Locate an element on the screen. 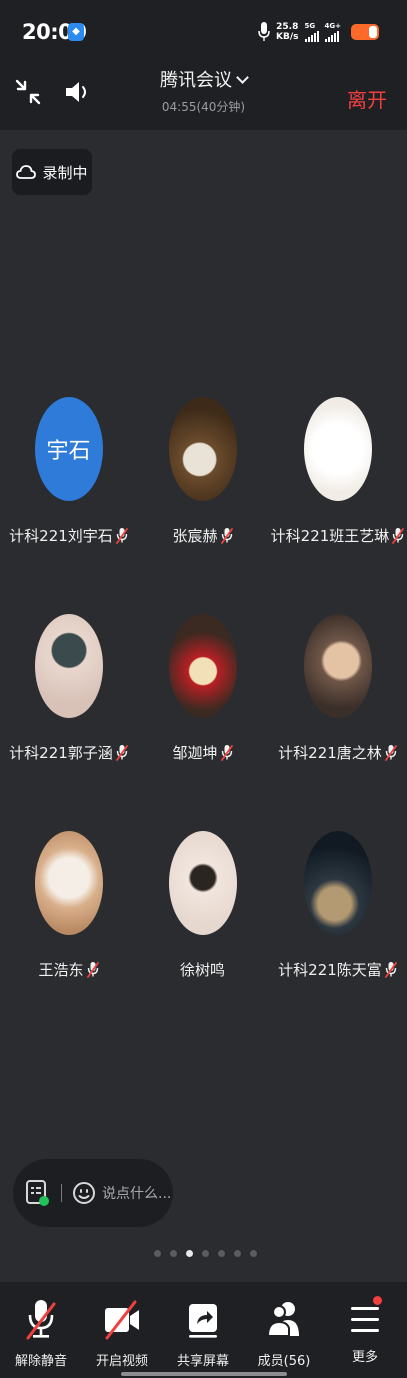 The image size is (407, 1378). participant-name-row: 计科221唐之林 is located at coordinates (337, 752).